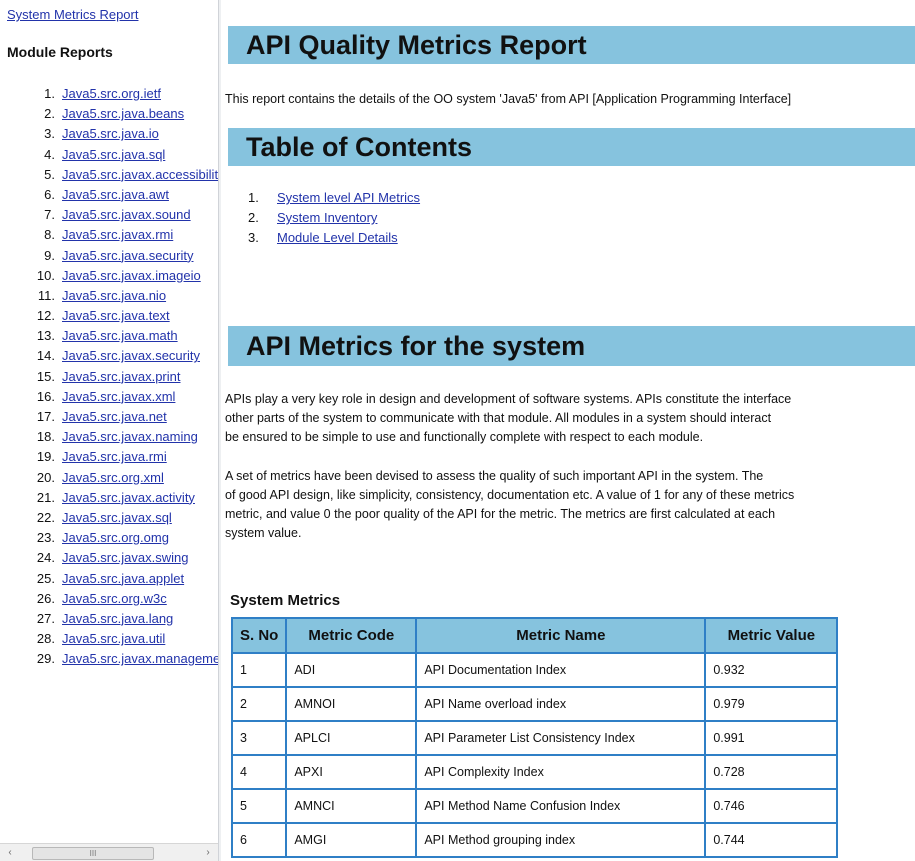 The image size is (915, 861). I want to click on system-metrics-report-link: System Metrics Report, so click(72, 14).